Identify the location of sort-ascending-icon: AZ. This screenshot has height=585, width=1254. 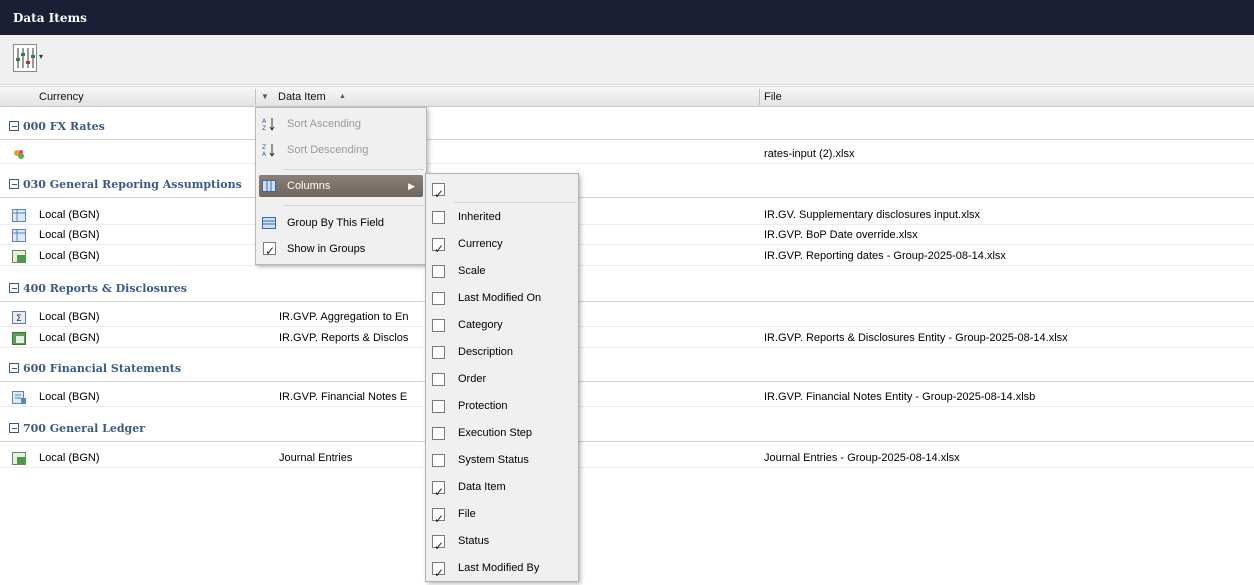
(268, 124).